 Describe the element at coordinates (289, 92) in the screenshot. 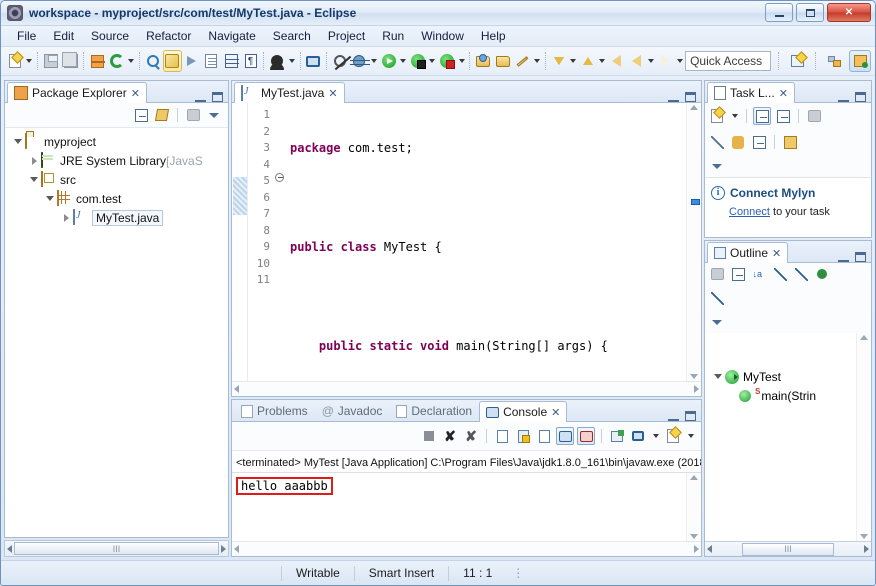

I see `tab-mytest-java: MyTest.java ✕` at that location.